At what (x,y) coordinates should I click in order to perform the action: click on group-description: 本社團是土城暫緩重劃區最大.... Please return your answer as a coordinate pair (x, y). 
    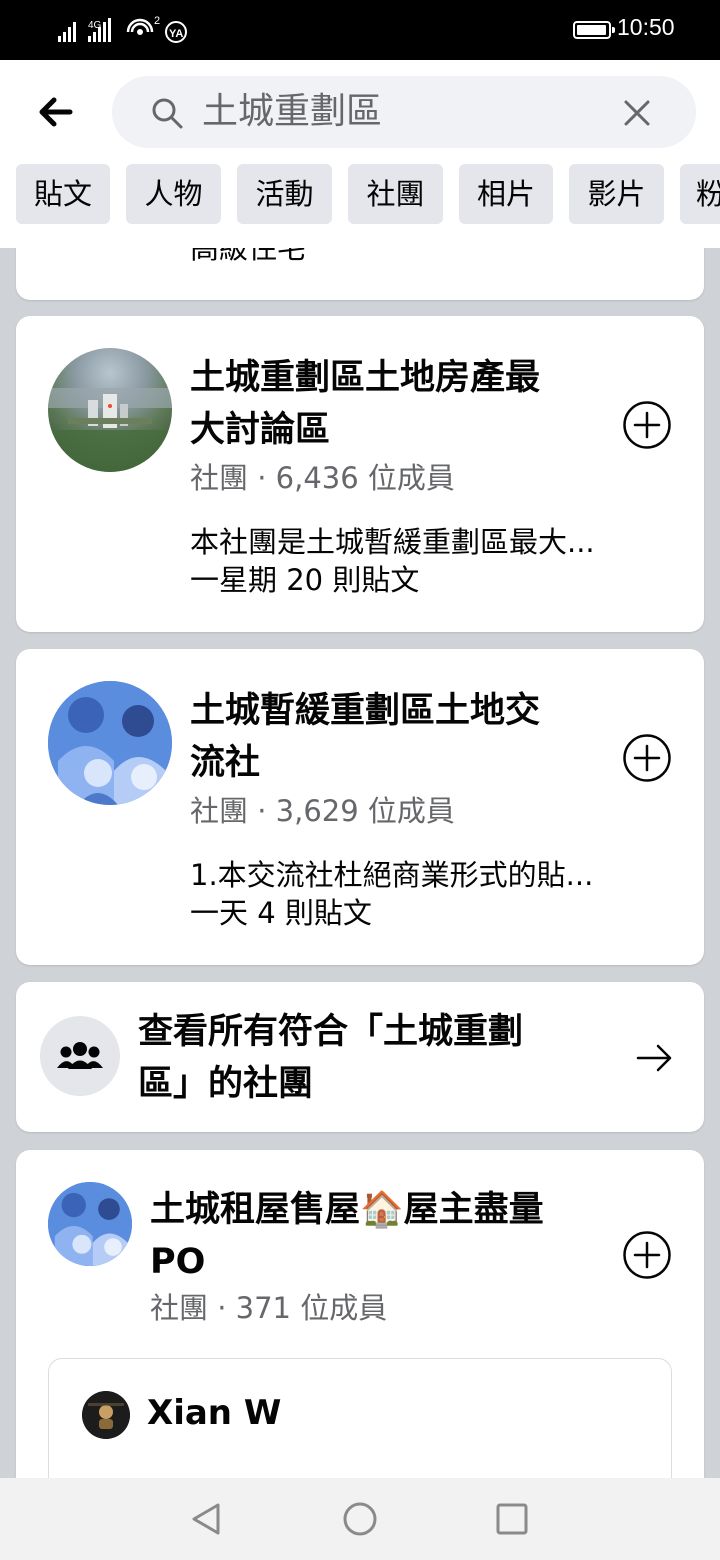
    Looking at the image, I should click on (392, 542).